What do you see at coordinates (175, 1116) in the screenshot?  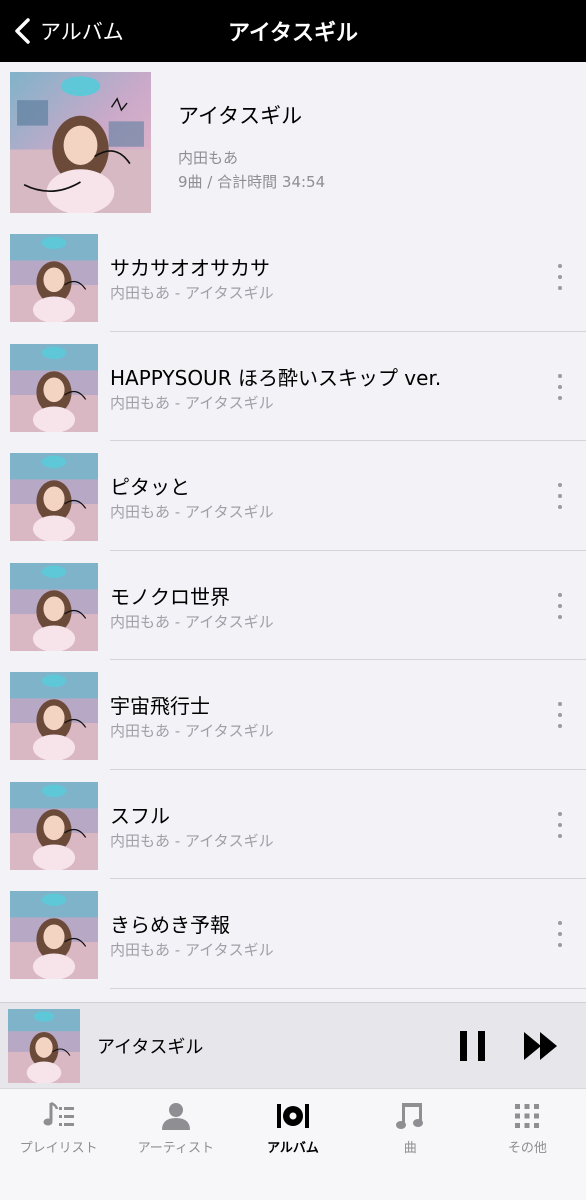 I see `artist-icon` at bounding box center [175, 1116].